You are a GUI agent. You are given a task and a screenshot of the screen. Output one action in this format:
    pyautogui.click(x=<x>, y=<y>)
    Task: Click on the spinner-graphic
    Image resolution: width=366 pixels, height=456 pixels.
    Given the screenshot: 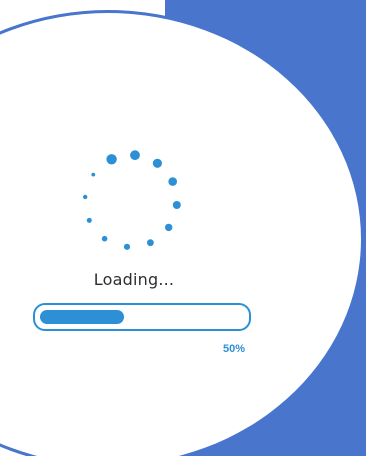 What is the action you would take?
    pyautogui.click(x=132, y=200)
    